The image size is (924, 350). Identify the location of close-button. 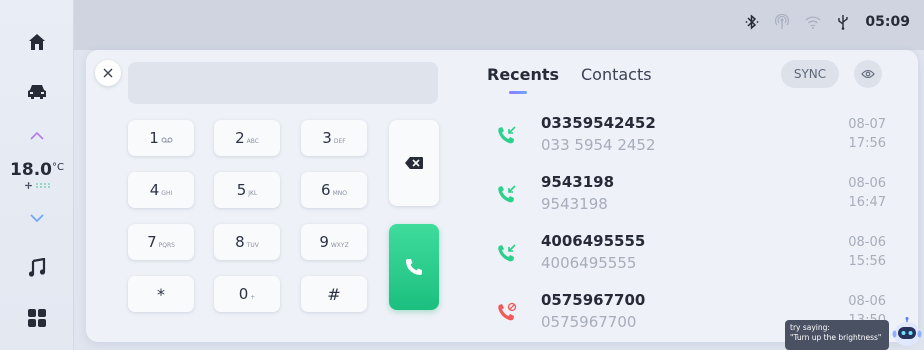
(108, 73).